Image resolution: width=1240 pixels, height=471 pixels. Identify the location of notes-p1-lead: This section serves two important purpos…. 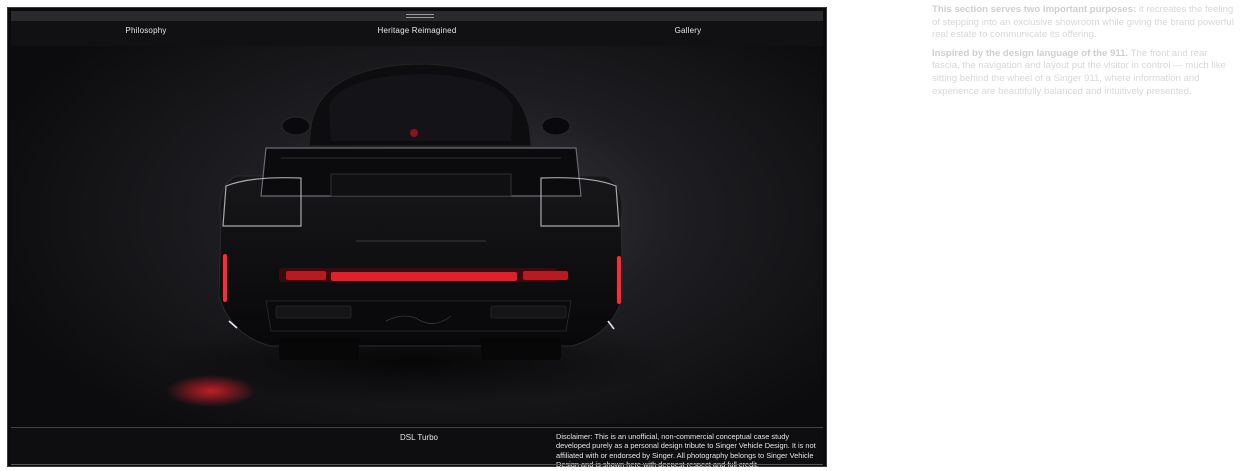
(1034, 9).